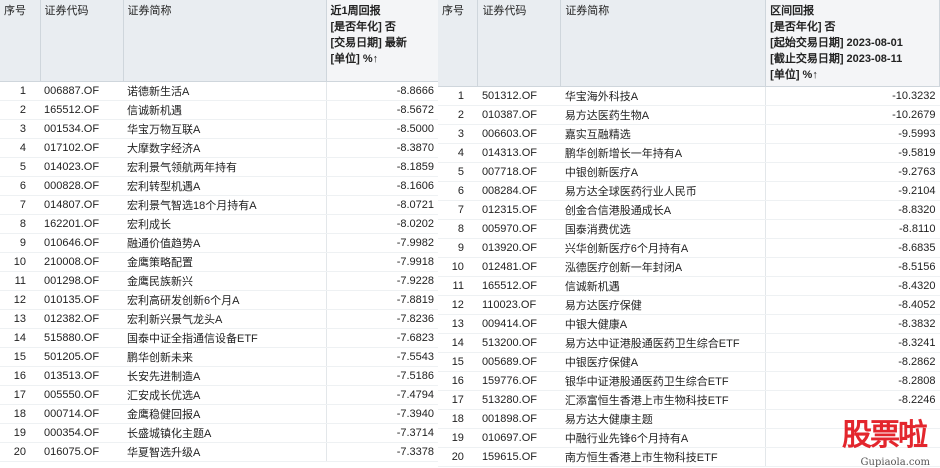 This screenshot has height=468, width=940. What do you see at coordinates (519, 286) in the screenshot?
I see `row-code: 165512.OF` at bounding box center [519, 286].